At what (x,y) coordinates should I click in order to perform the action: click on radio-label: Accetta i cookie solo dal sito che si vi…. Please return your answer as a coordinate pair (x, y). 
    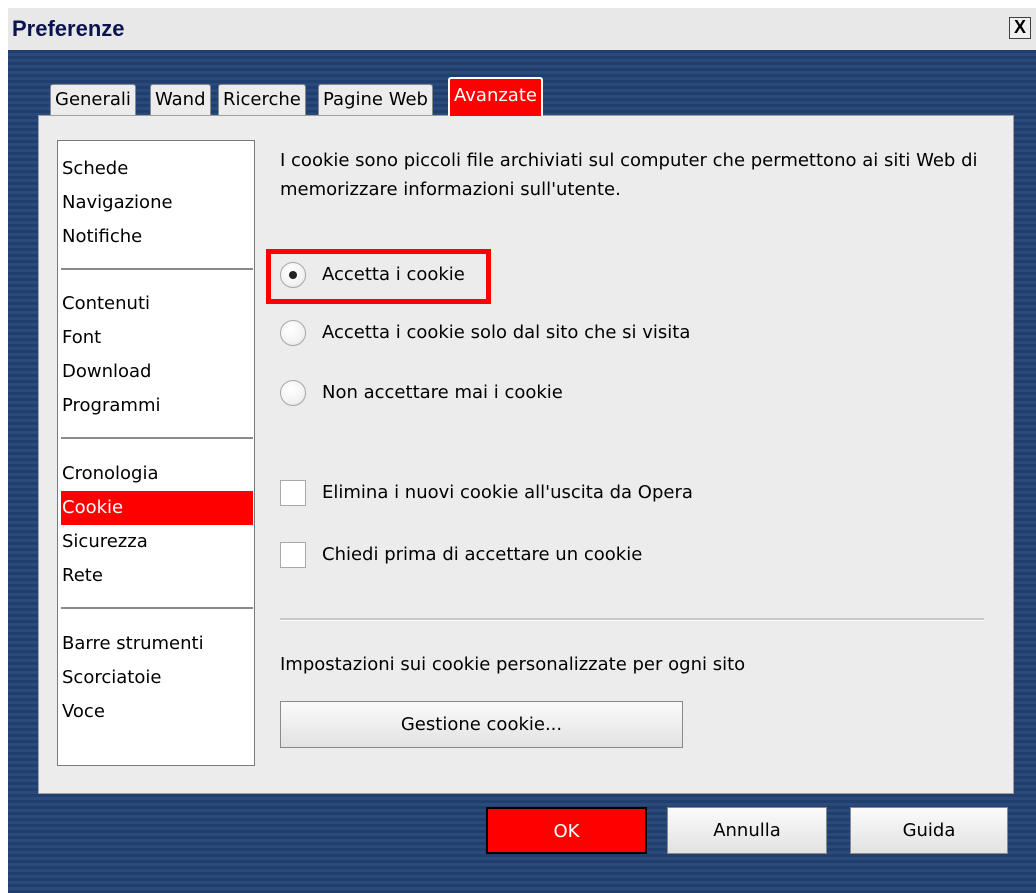
    Looking at the image, I should click on (506, 332).